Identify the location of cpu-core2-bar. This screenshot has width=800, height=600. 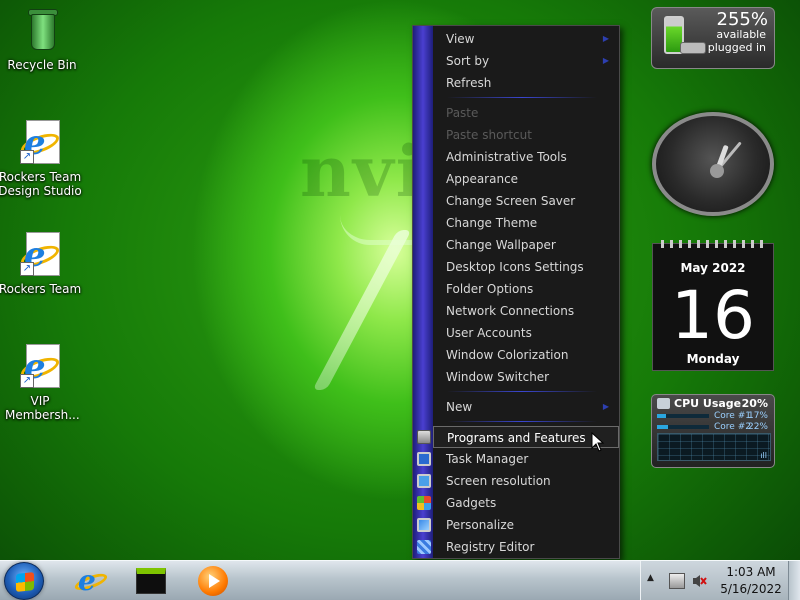
(683, 427).